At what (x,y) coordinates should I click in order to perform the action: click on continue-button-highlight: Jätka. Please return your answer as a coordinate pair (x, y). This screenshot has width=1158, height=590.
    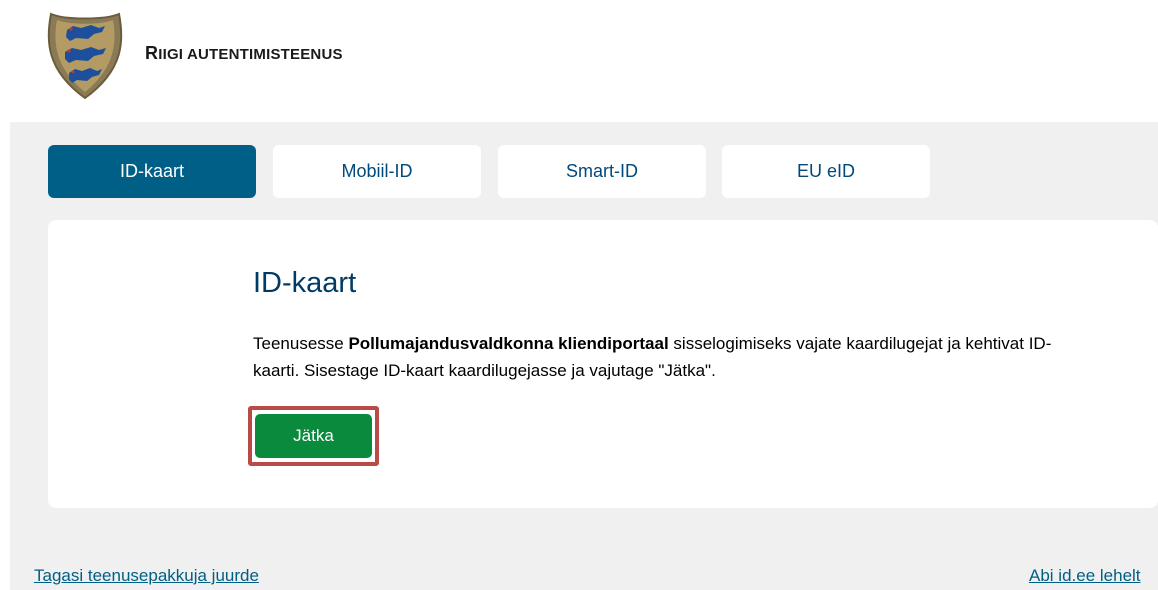
    Looking at the image, I should click on (313, 436).